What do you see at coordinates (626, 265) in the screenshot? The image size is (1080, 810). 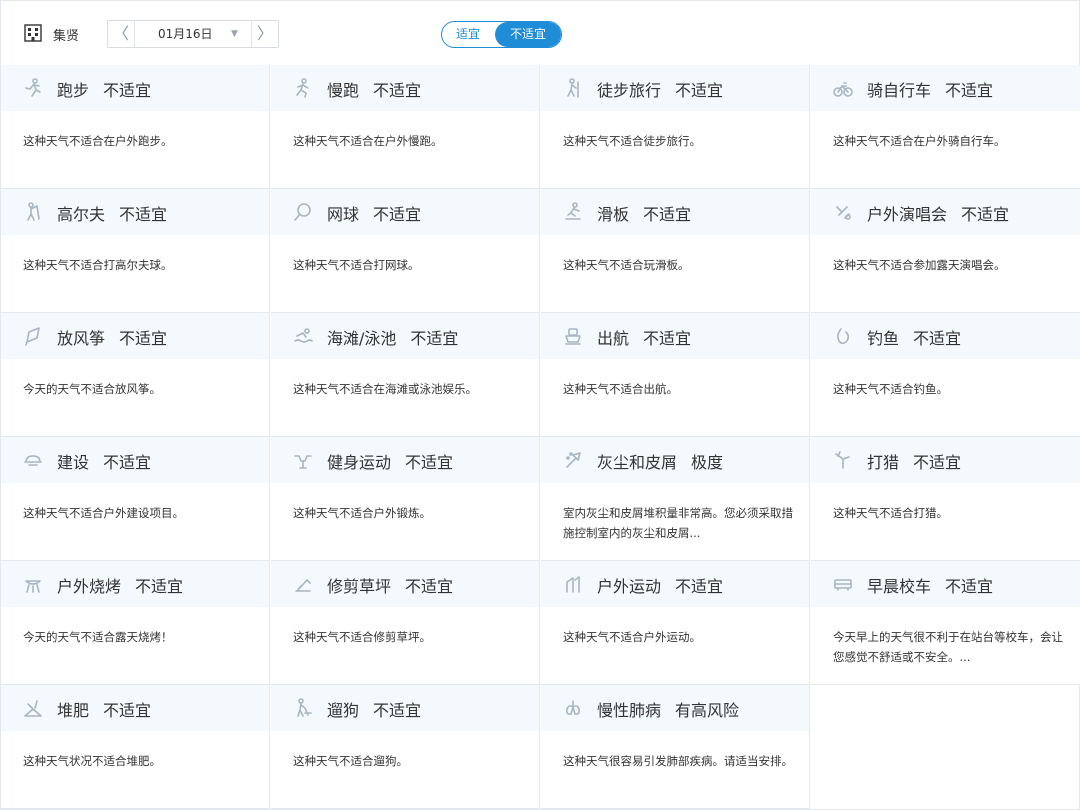 I see `activity-description: 这种天气不适合玩滑板。` at bounding box center [626, 265].